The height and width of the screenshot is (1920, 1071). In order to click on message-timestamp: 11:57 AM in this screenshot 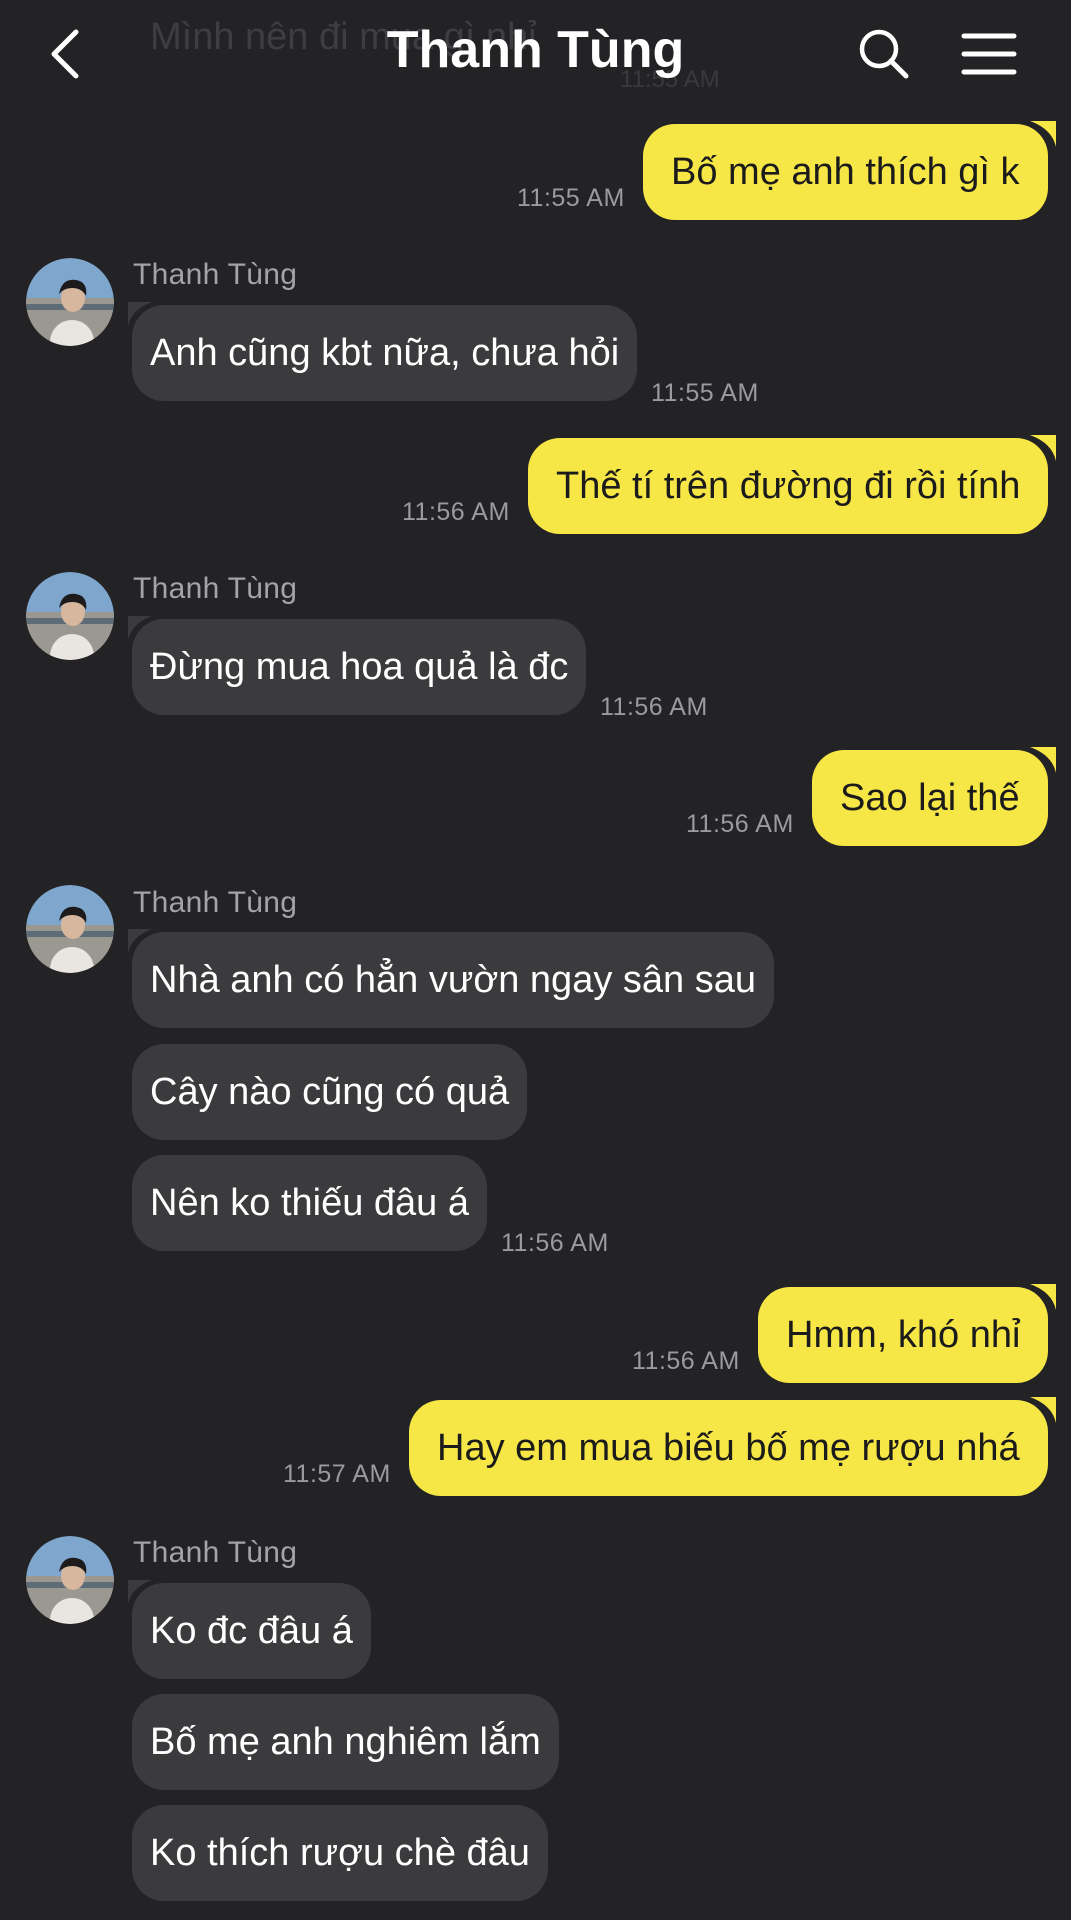, I will do `click(337, 1474)`.